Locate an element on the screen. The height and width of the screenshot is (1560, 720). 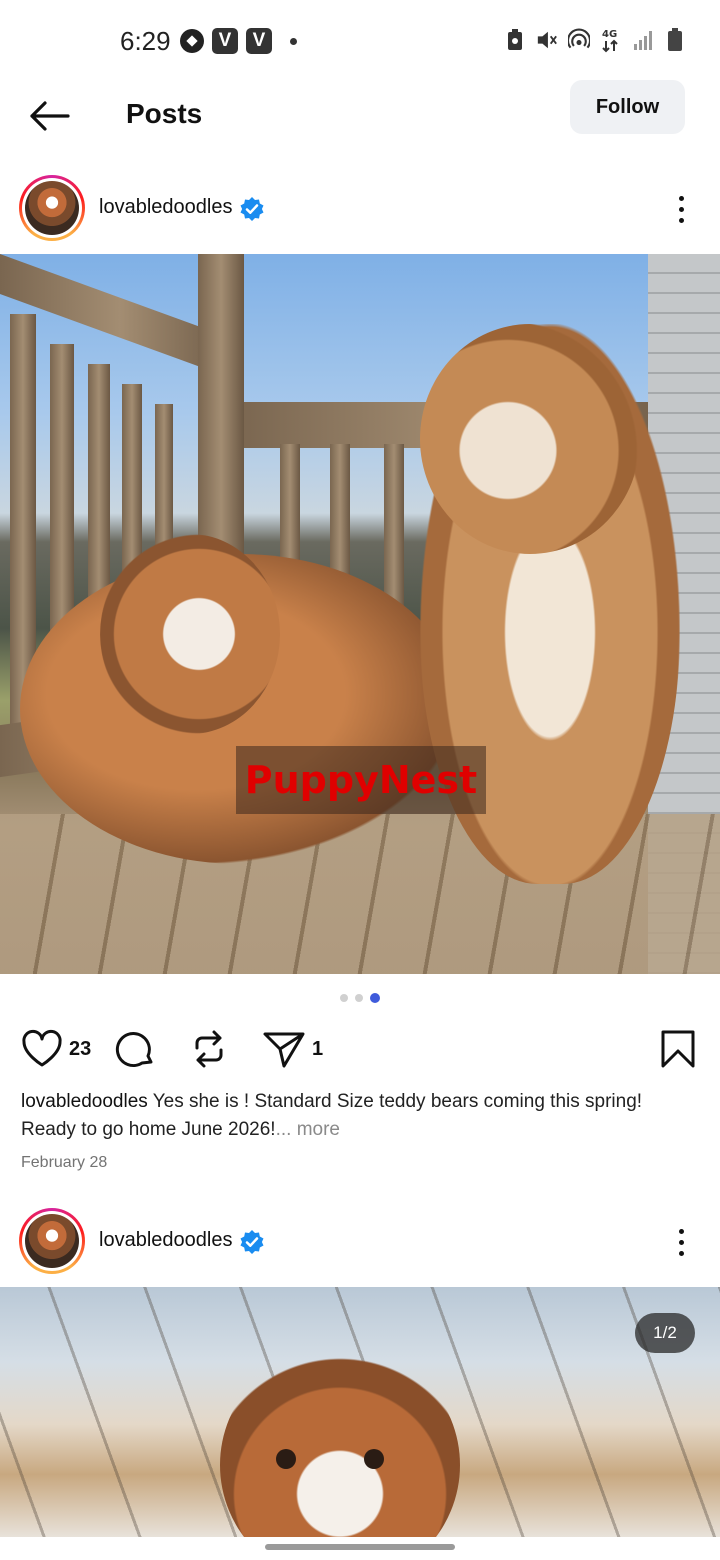
carousel-dot-active is located at coordinates (375, 998).